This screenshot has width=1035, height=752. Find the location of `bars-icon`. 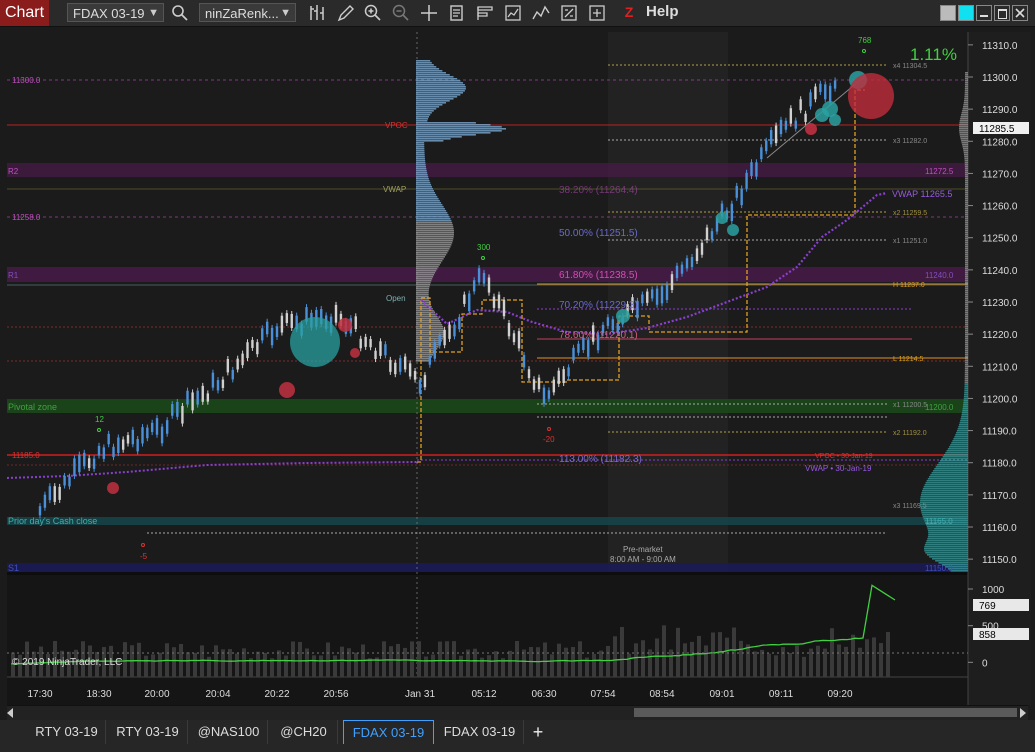

bars-icon is located at coordinates (317, 13).